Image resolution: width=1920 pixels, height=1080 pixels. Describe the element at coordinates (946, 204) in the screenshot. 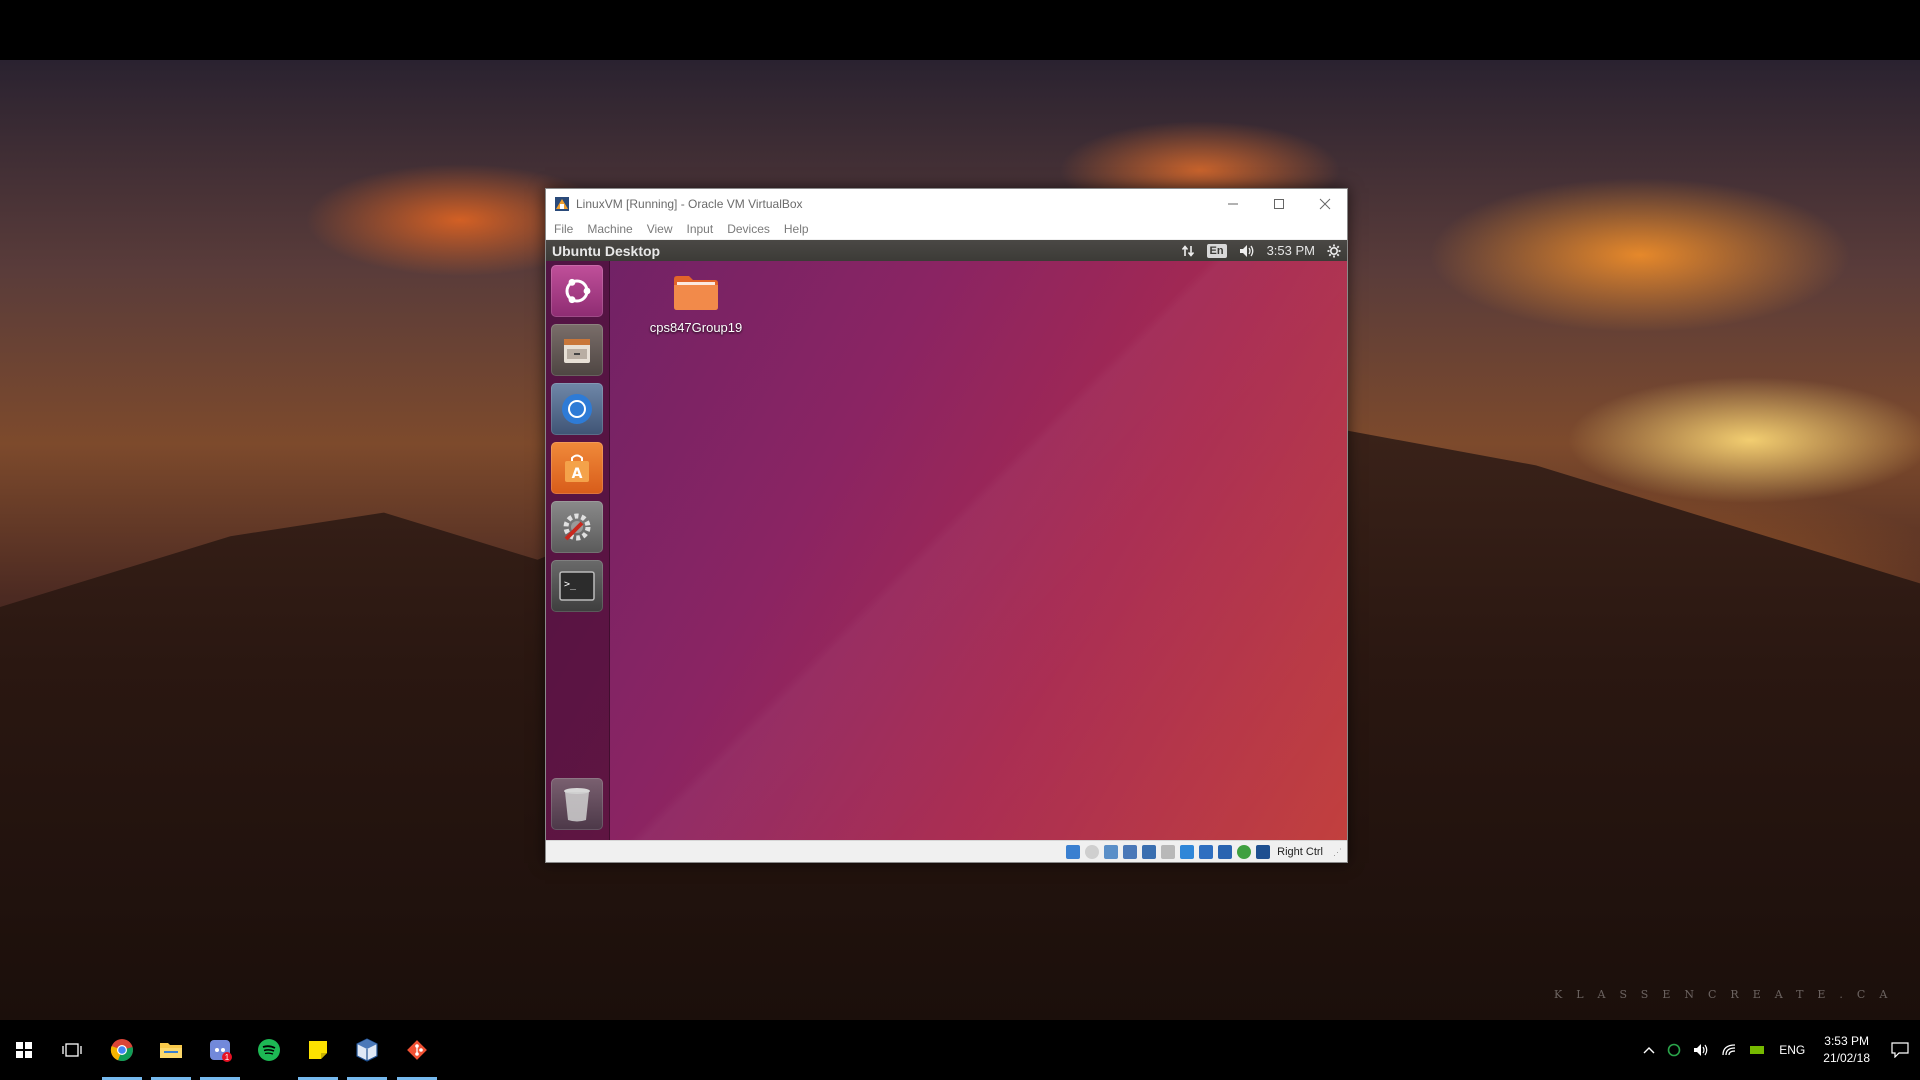

I see `vbox-titlebar: LinuxVM [Running] - Oracle VM VirtualBox` at that location.